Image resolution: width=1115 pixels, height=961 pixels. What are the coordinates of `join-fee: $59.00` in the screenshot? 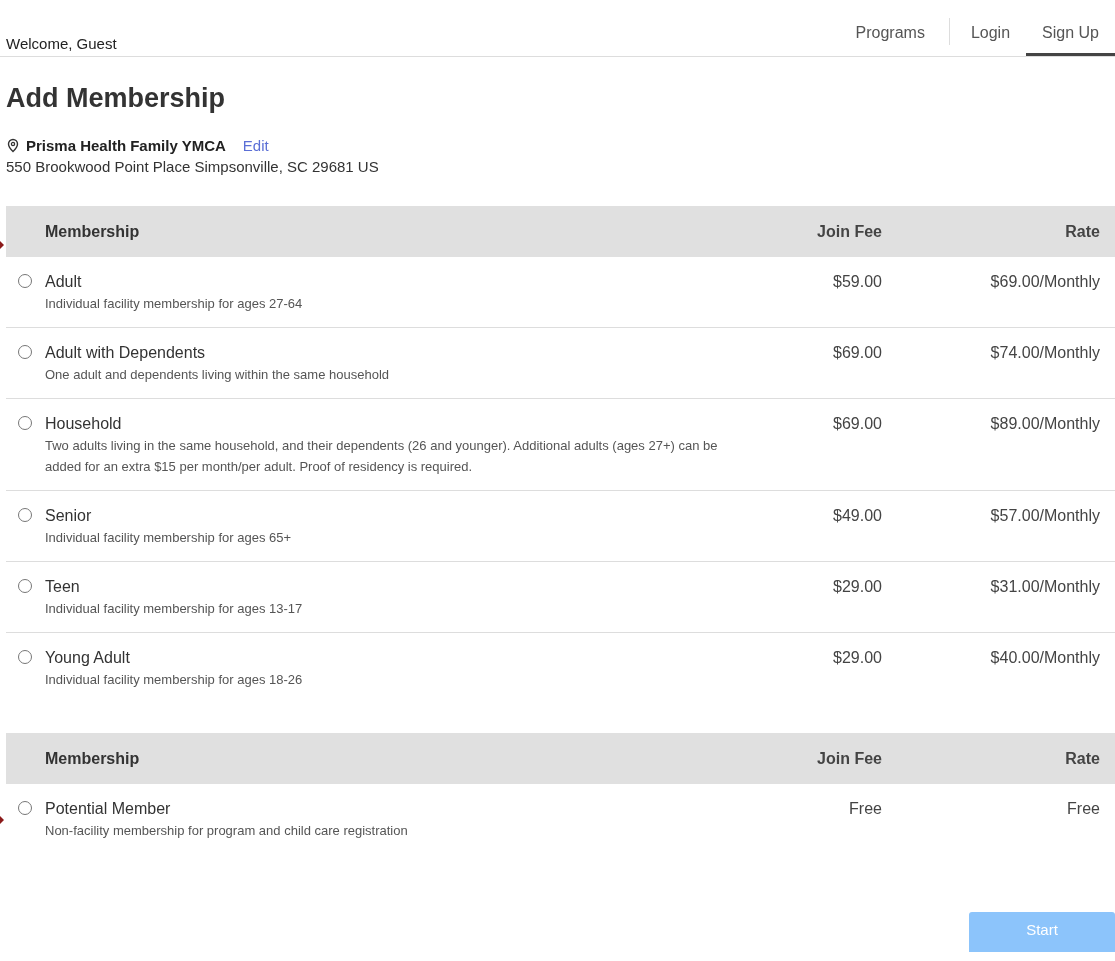 It's located at (857, 281).